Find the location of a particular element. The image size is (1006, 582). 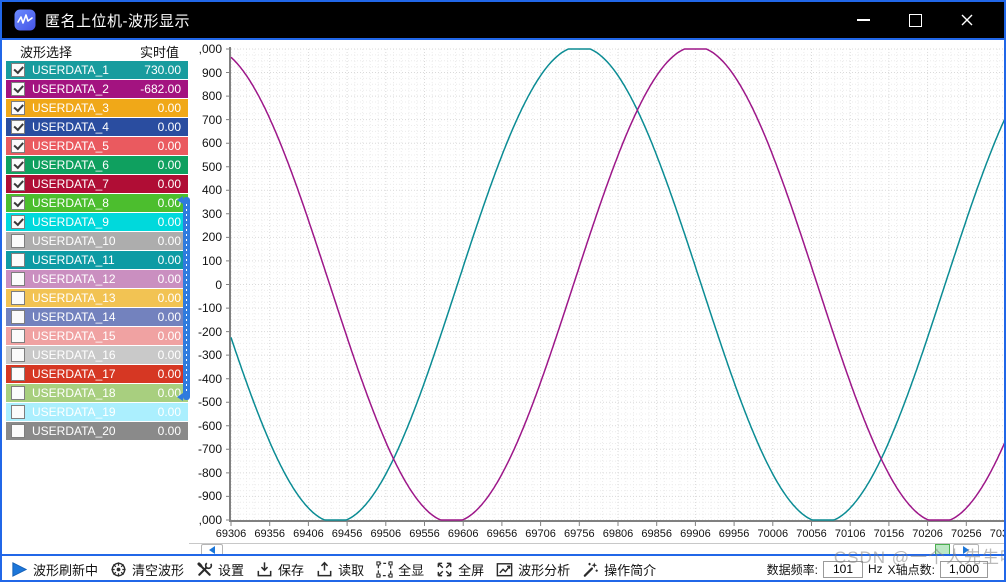

sidebar-item-userdata_13: USERDATA_13 0.00 is located at coordinates (97, 298).